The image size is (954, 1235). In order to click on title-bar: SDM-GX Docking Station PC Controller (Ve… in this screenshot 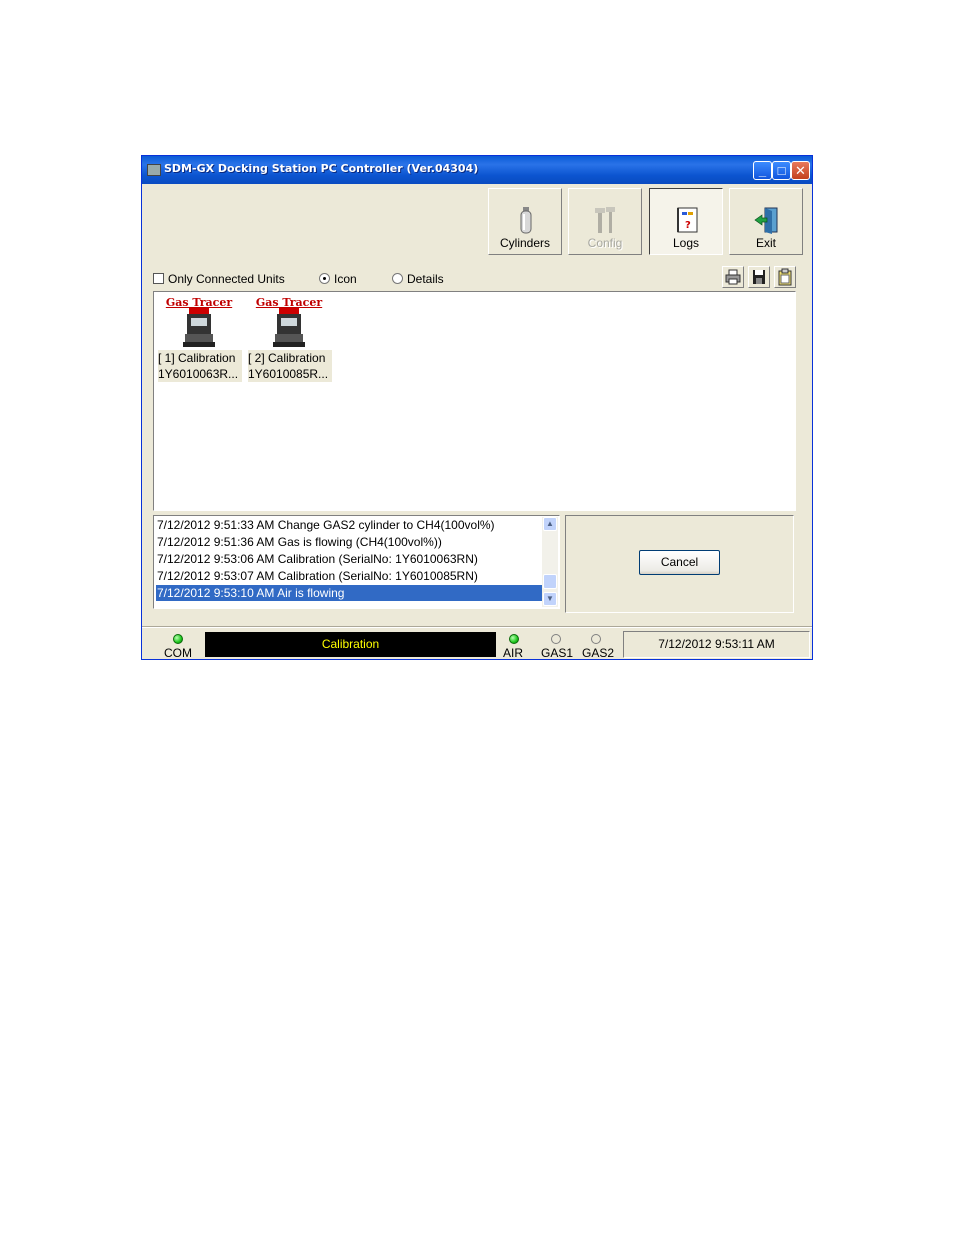, I will do `click(477, 170)`.